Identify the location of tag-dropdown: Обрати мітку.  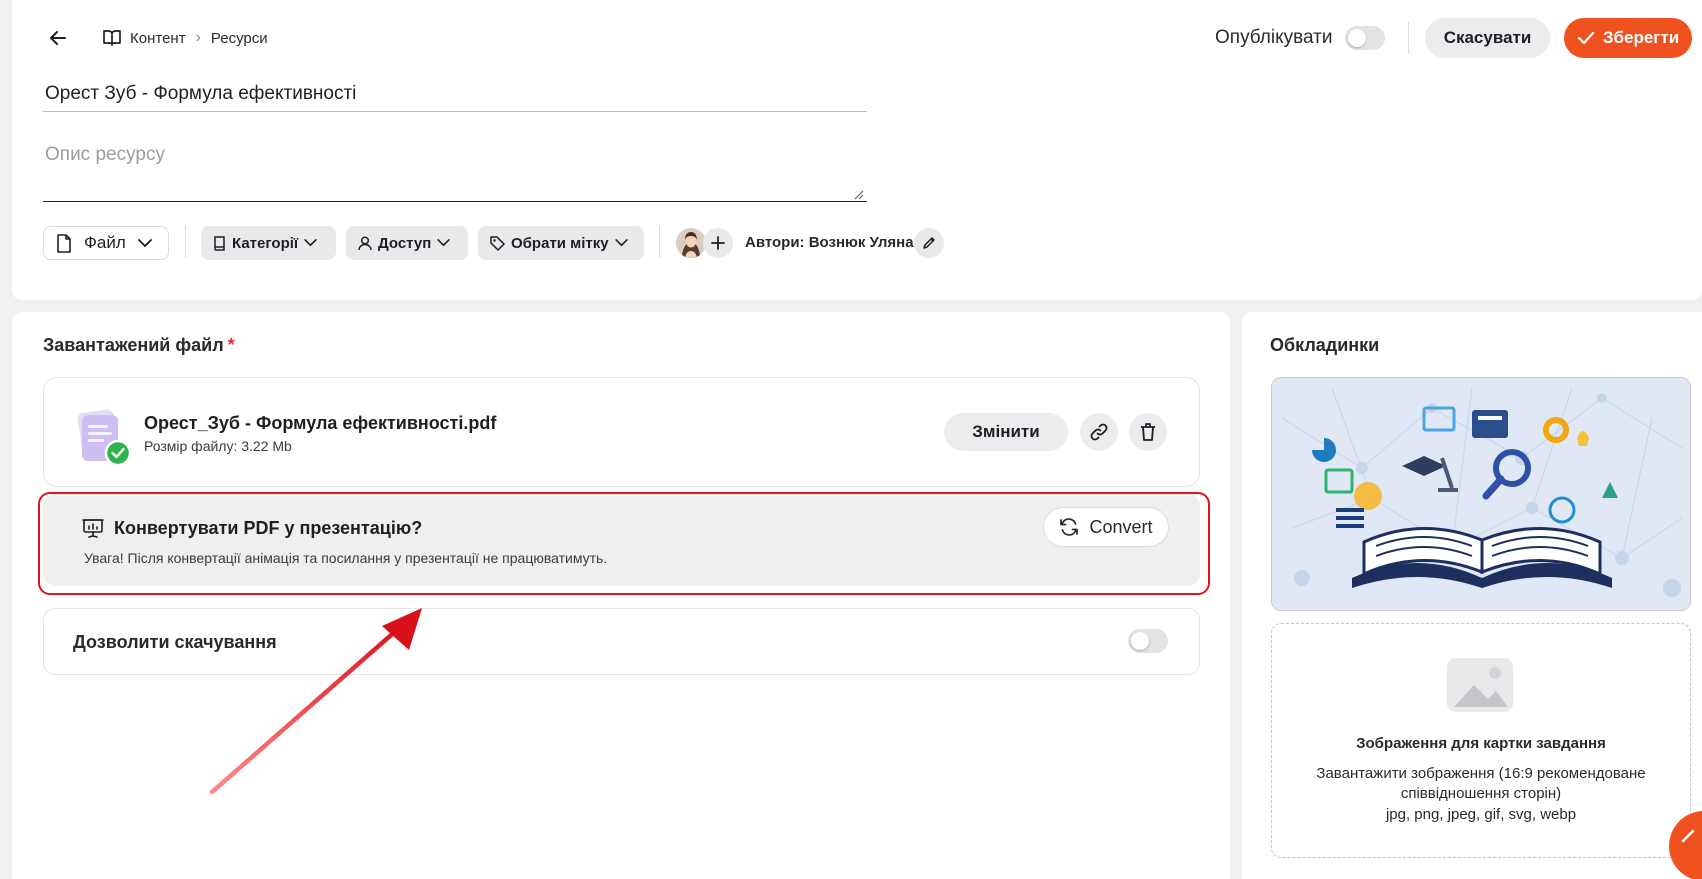
(561, 243).